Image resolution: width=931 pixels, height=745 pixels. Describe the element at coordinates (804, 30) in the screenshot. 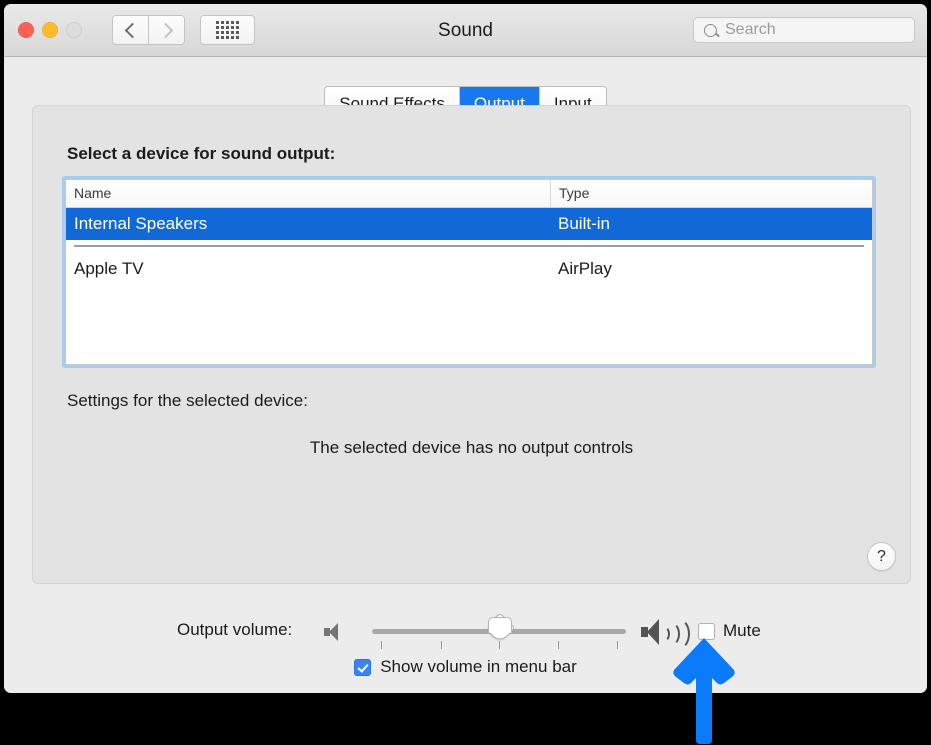

I see `search-field: Search` at that location.